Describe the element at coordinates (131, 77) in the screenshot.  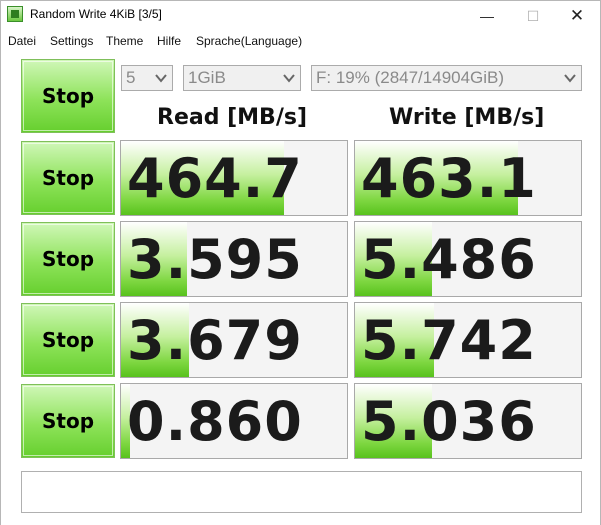
I see `test-count-value: 5` at that location.